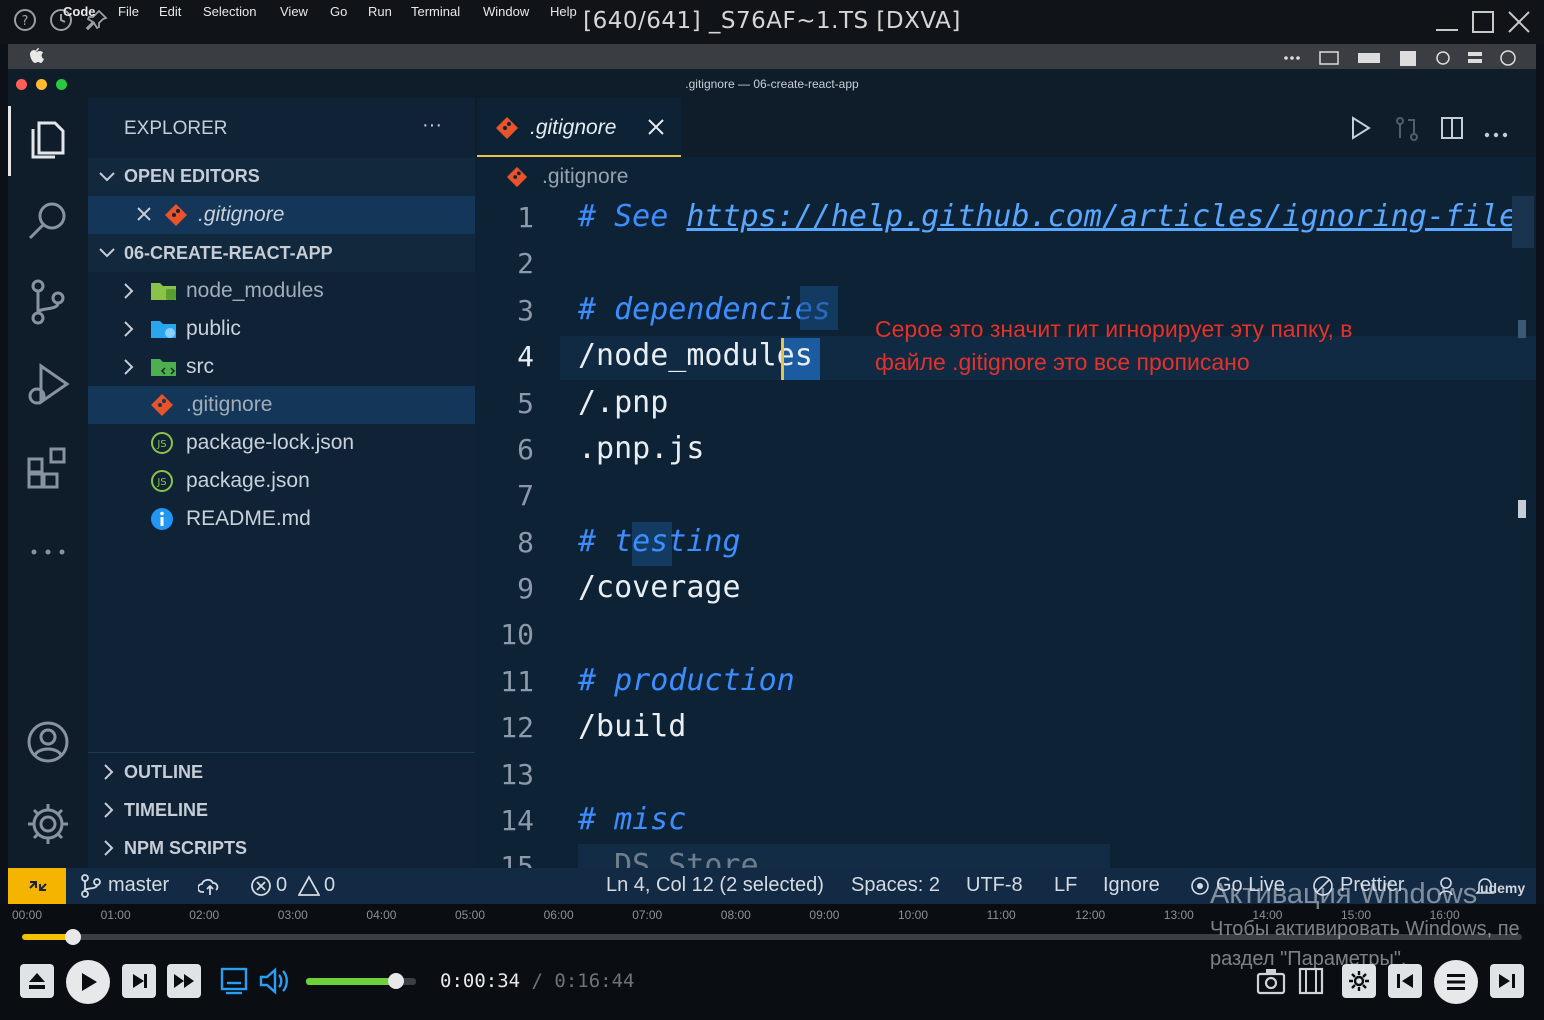 The image size is (1544, 1020). I want to click on menu-file: File, so click(128, 11).